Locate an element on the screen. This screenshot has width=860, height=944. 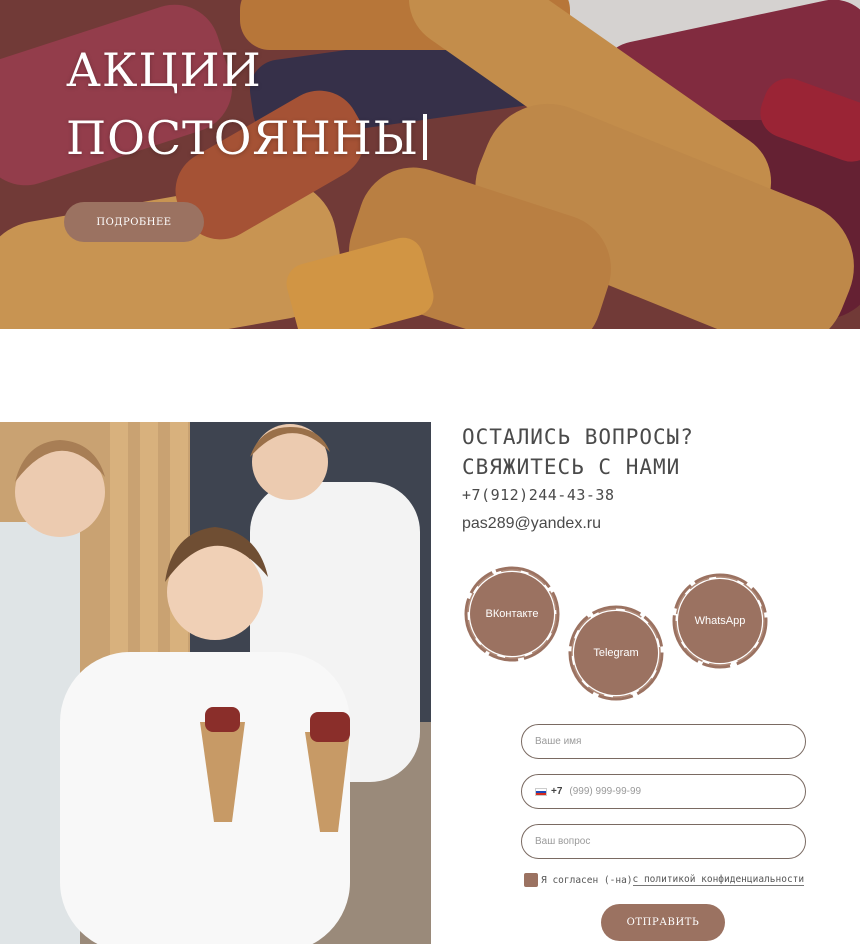
consent-text: Я согласен (-на) is located at coordinates (587, 880).